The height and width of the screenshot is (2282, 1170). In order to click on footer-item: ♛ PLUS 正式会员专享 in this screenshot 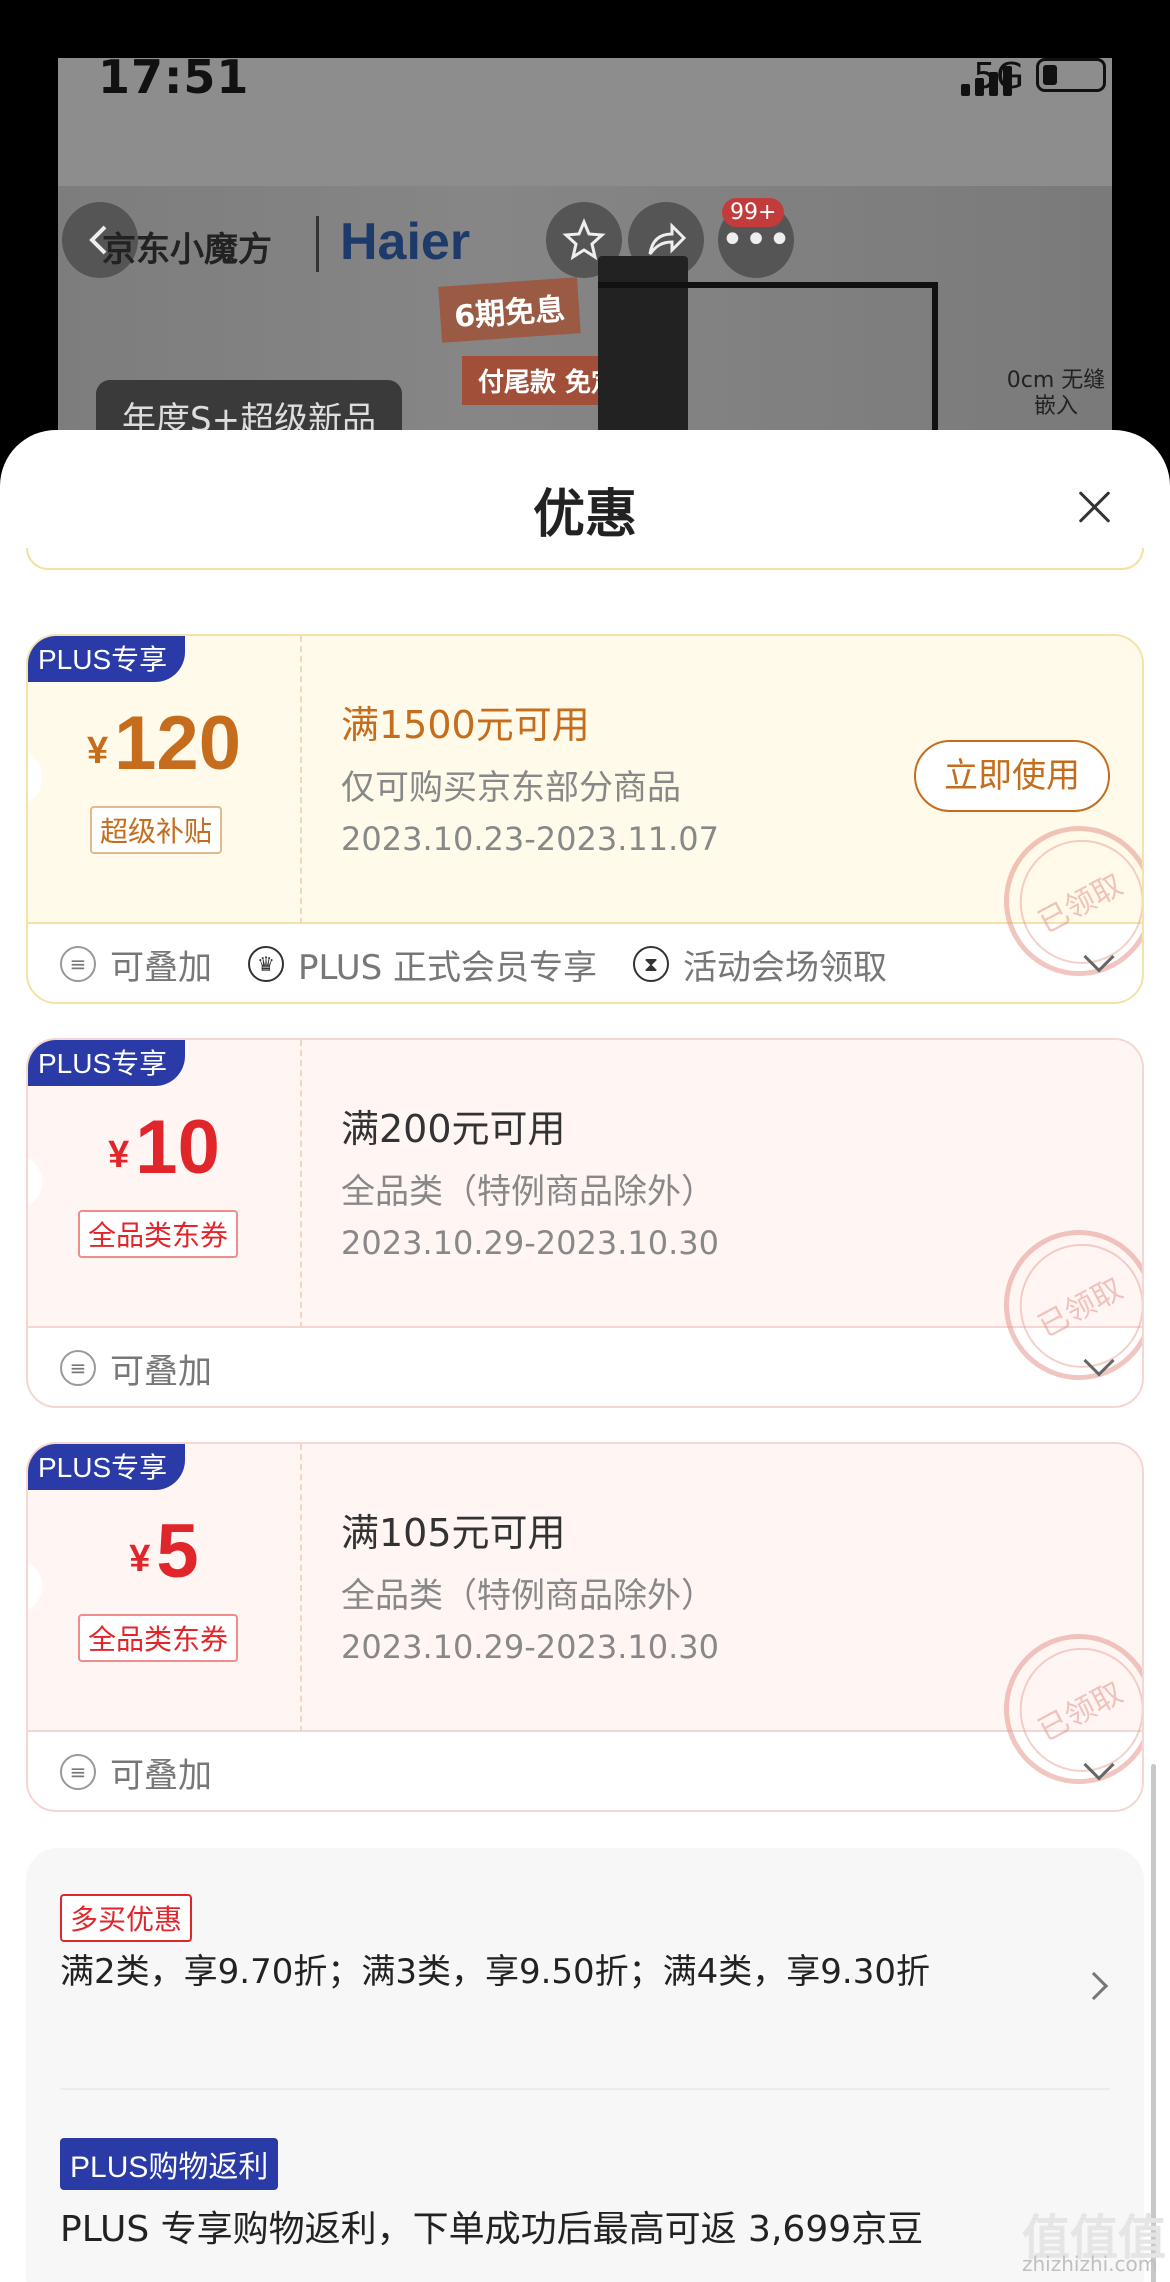, I will do `click(422, 964)`.